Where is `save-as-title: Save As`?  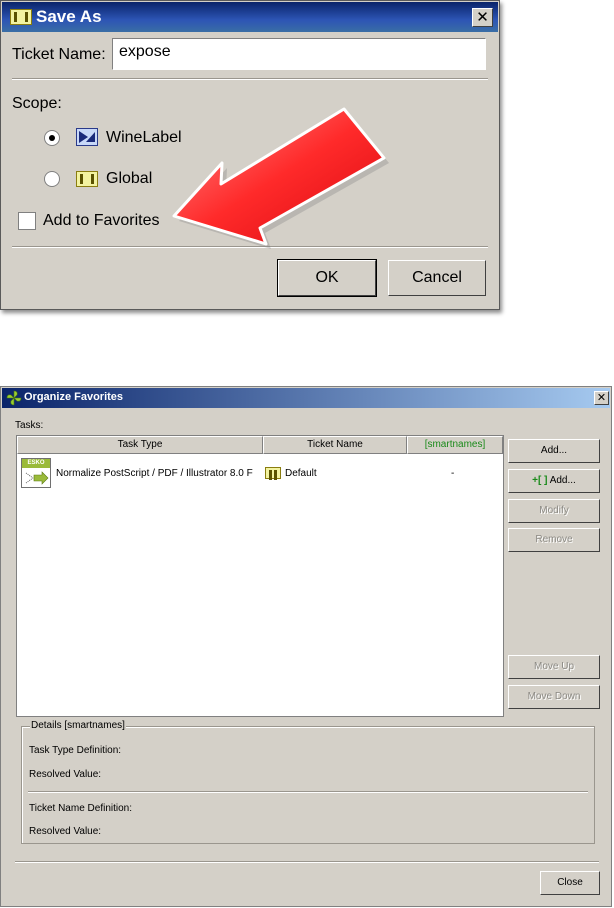 save-as-title: Save As is located at coordinates (69, 16).